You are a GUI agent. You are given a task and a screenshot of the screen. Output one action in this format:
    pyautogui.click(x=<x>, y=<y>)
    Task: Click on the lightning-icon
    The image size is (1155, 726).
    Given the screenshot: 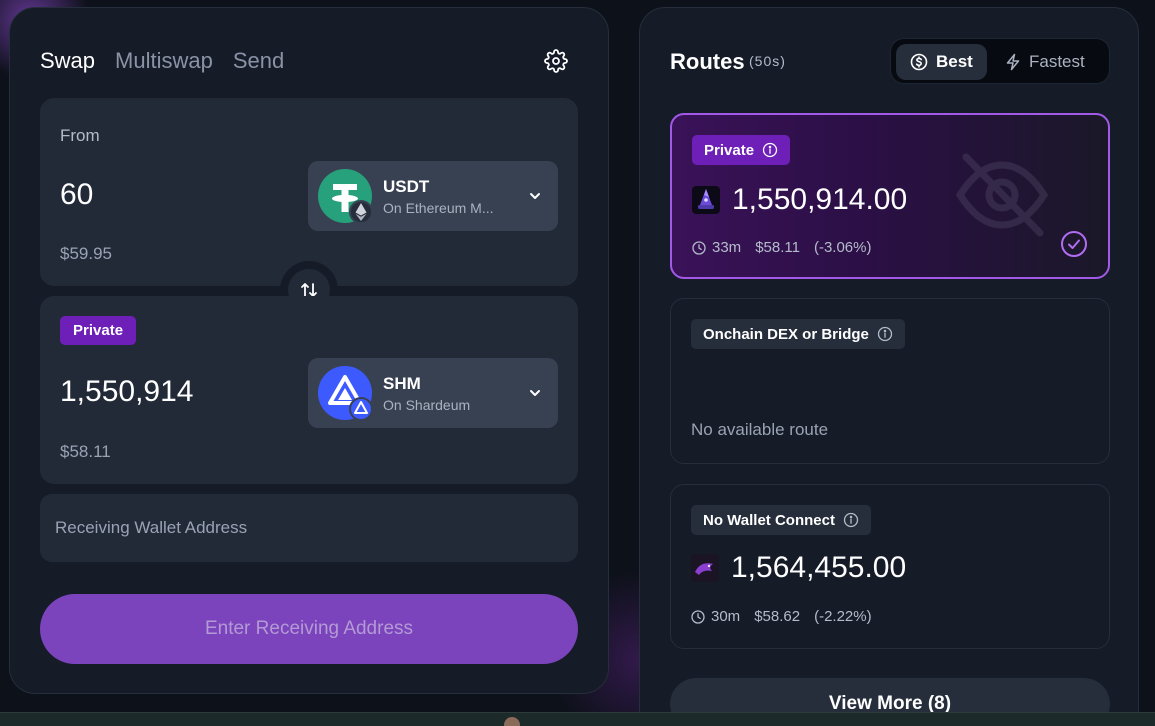 What is the action you would take?
    pyautogui.click(x=1013, y=62)
    